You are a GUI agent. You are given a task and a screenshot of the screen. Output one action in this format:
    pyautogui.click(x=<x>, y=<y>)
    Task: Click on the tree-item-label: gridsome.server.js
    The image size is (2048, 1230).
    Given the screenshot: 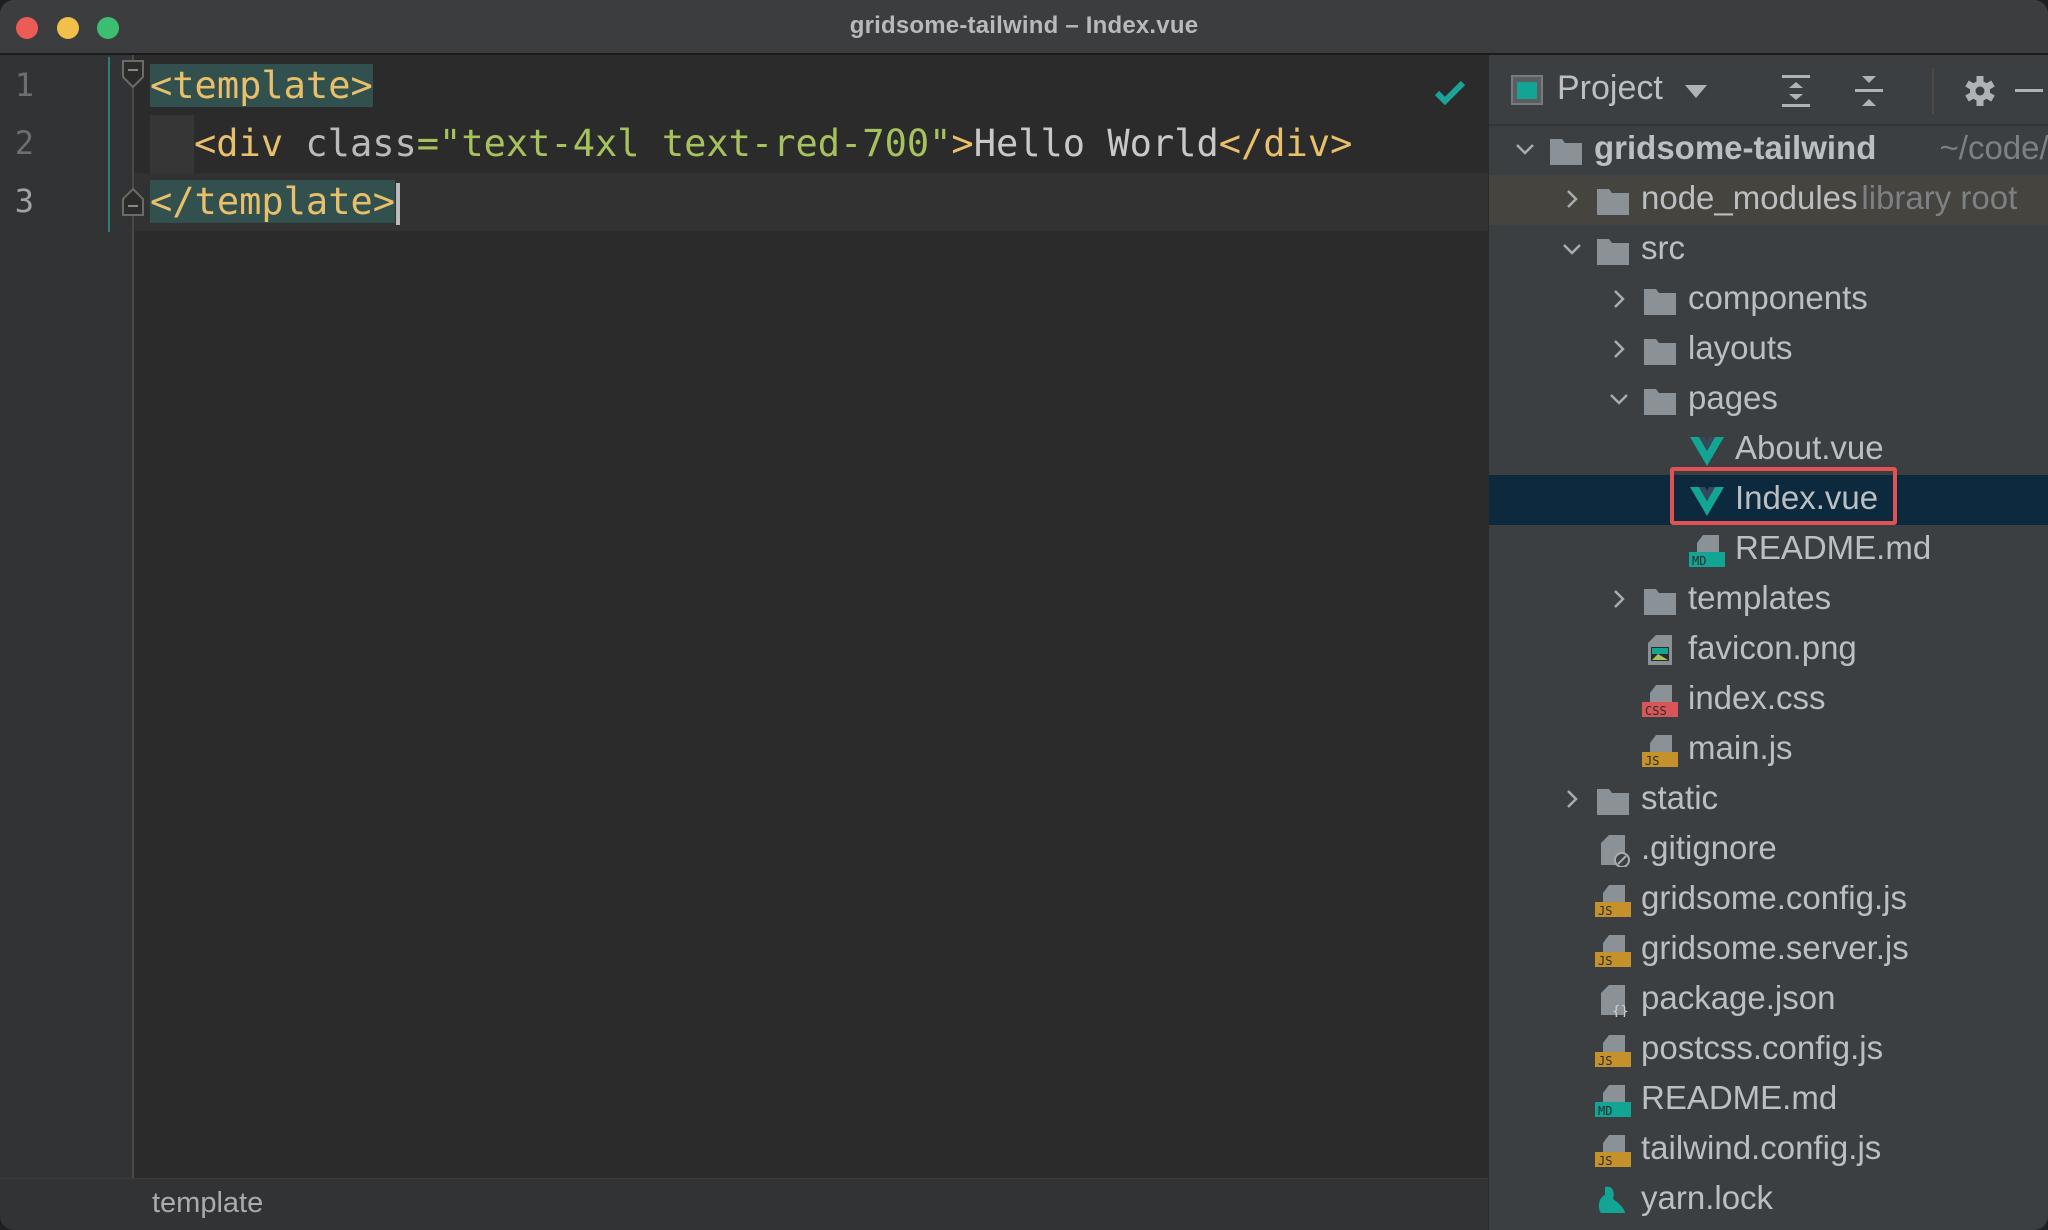 What is the action you would take?
    pyautogui.click(x=1775, y=947)
    